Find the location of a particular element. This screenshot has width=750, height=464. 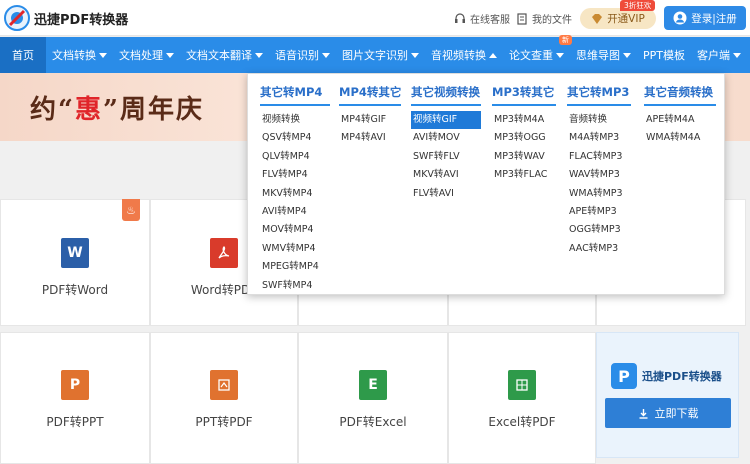

menu-item: M4A转MP3 is located at coordinates (599, 138).